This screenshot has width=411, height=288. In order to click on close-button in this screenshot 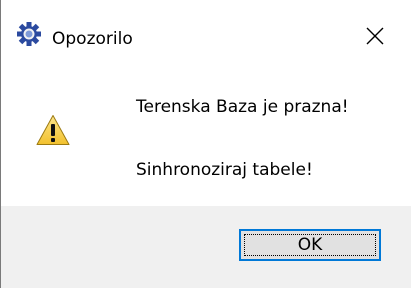, I will do `click(375, 36)`.